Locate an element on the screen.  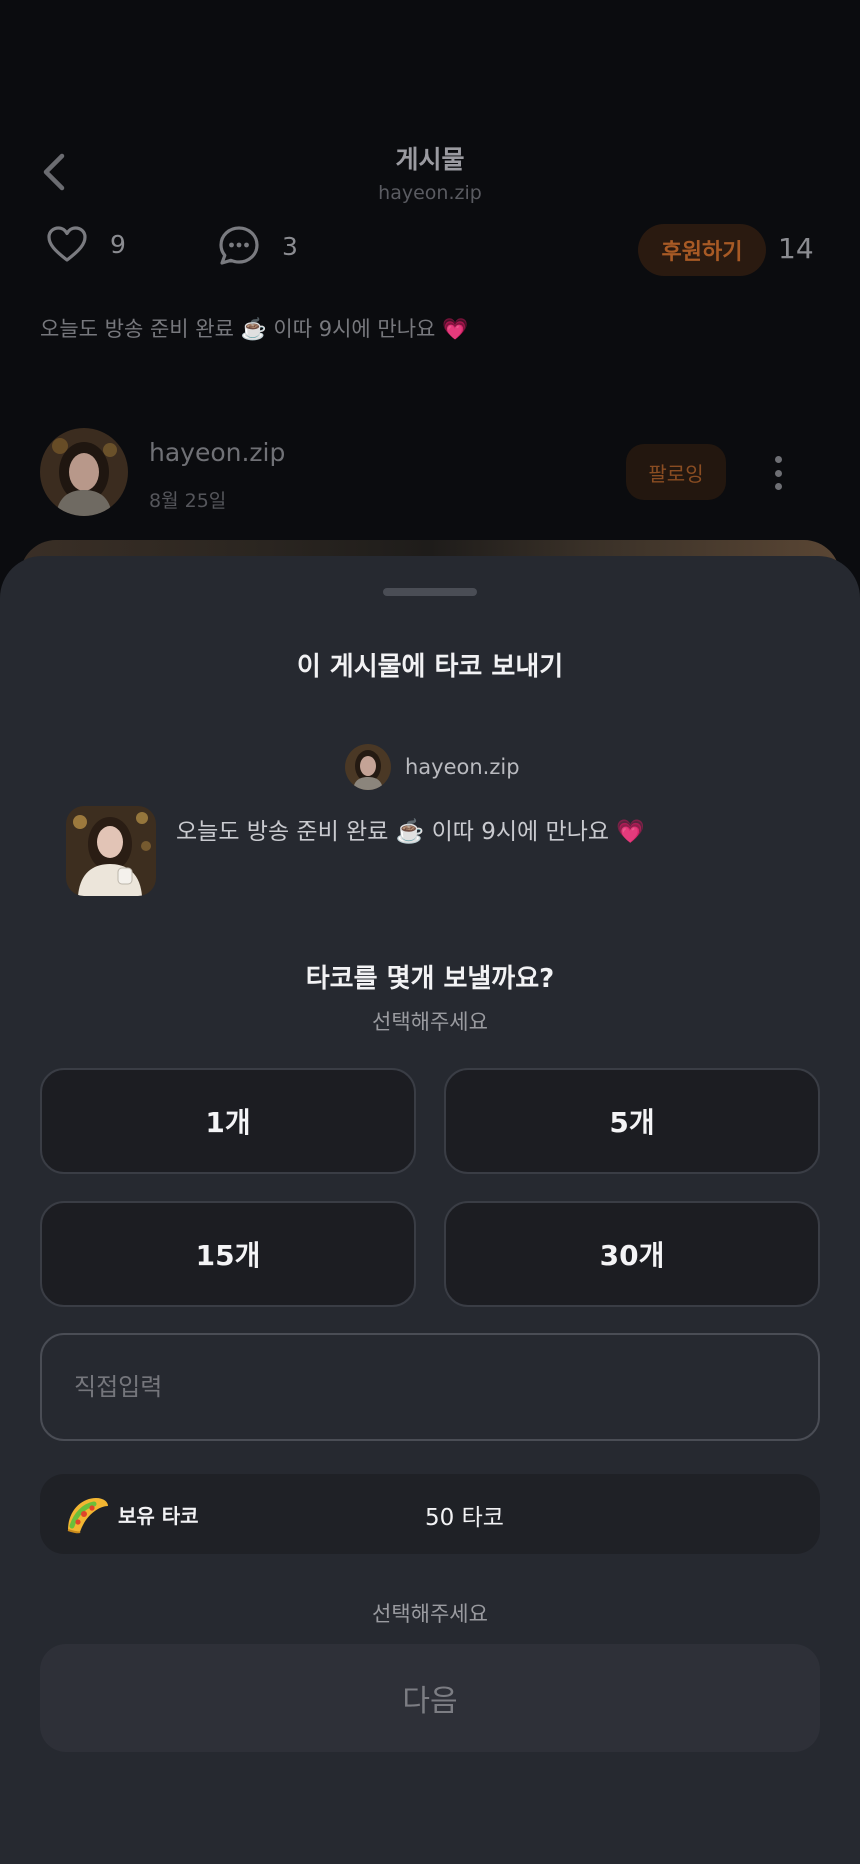
sheet-post-author: hayeon.zip is located at coordinates (432, 767).